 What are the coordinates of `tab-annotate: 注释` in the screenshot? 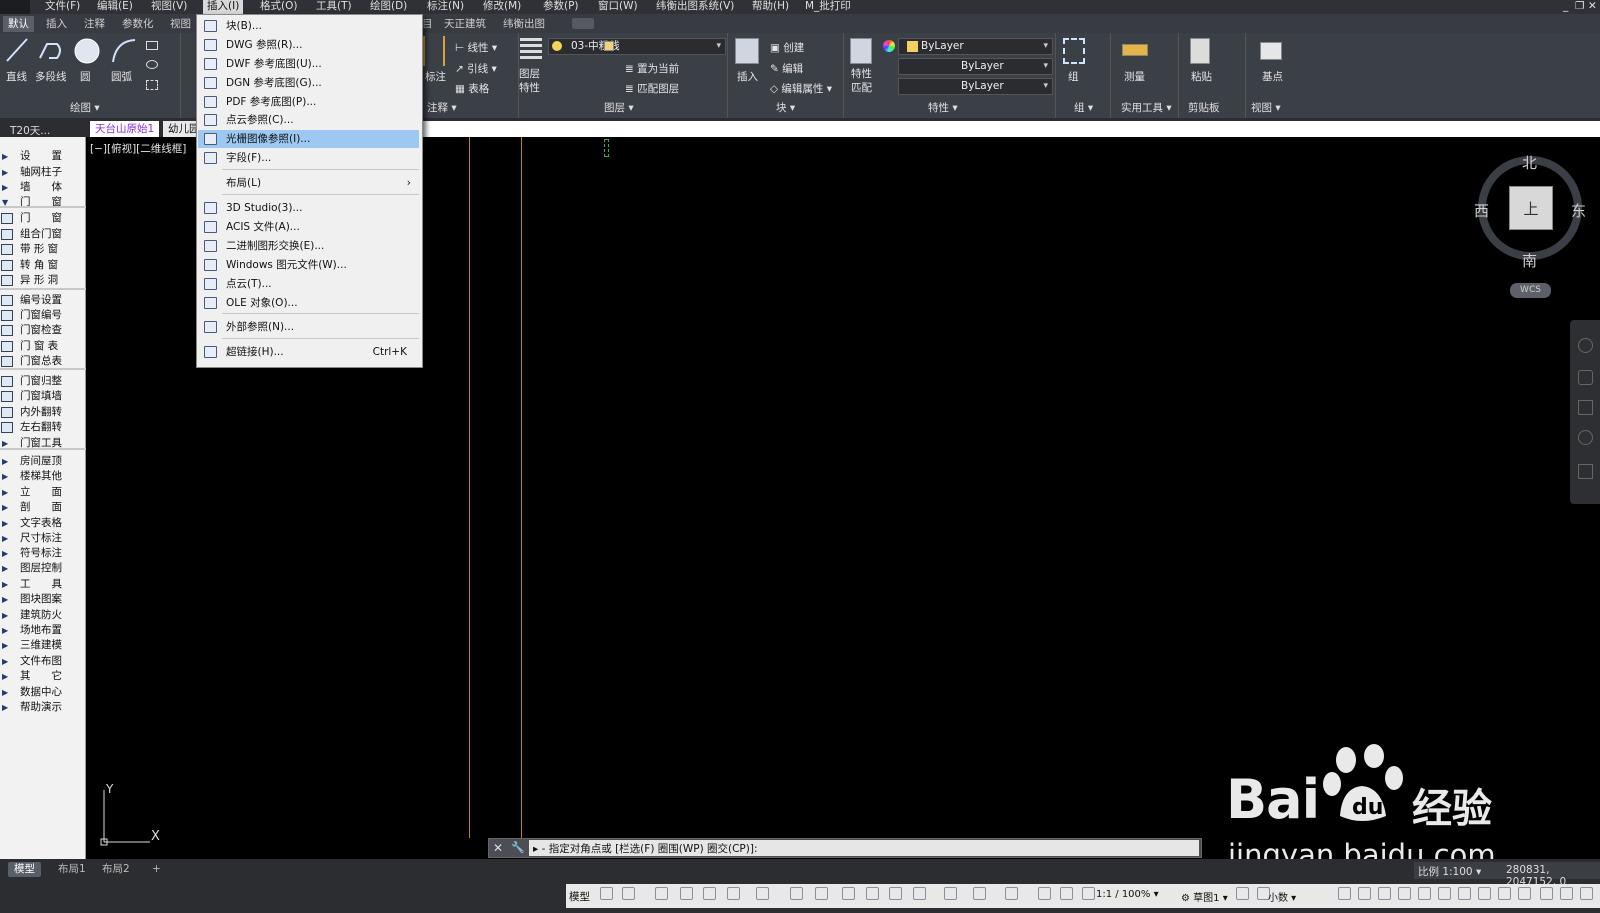 It's located at (94, 24).